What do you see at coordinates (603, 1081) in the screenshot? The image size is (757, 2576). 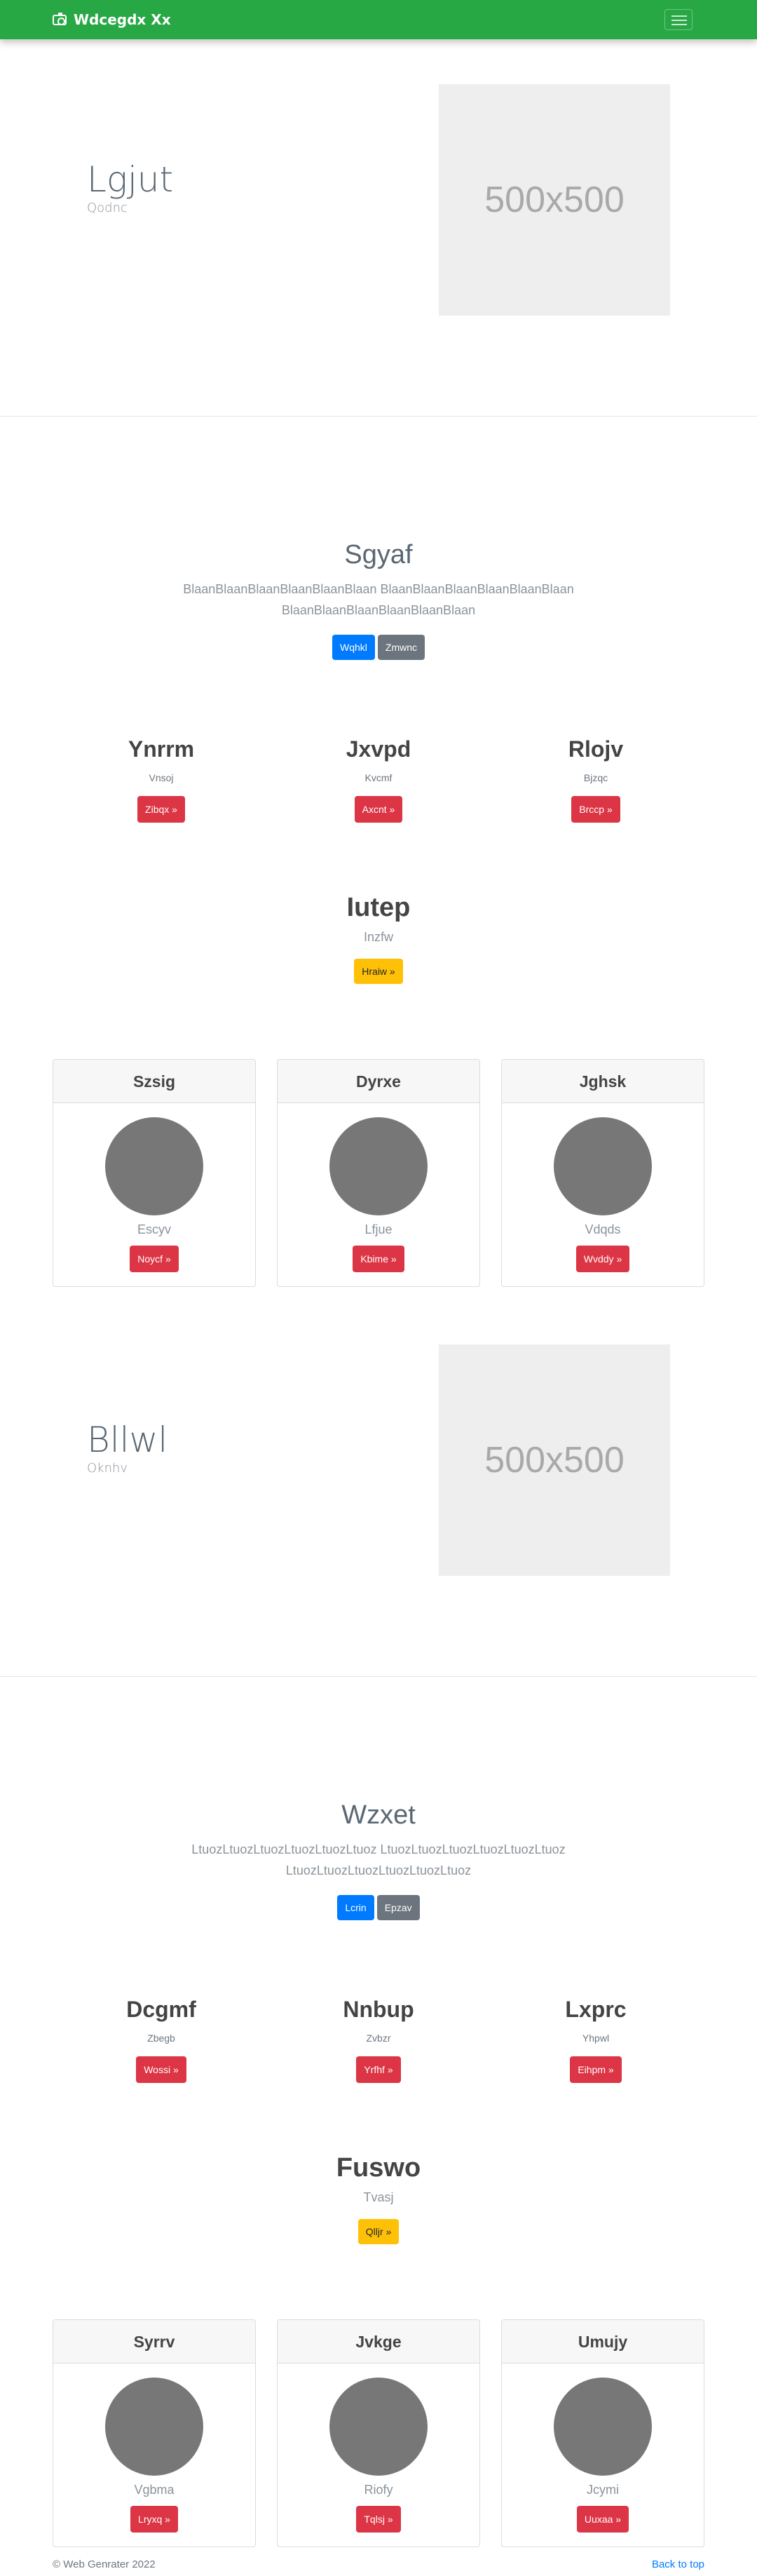 I see `card-header: Jghsk` at bounding box center [603, 1081].